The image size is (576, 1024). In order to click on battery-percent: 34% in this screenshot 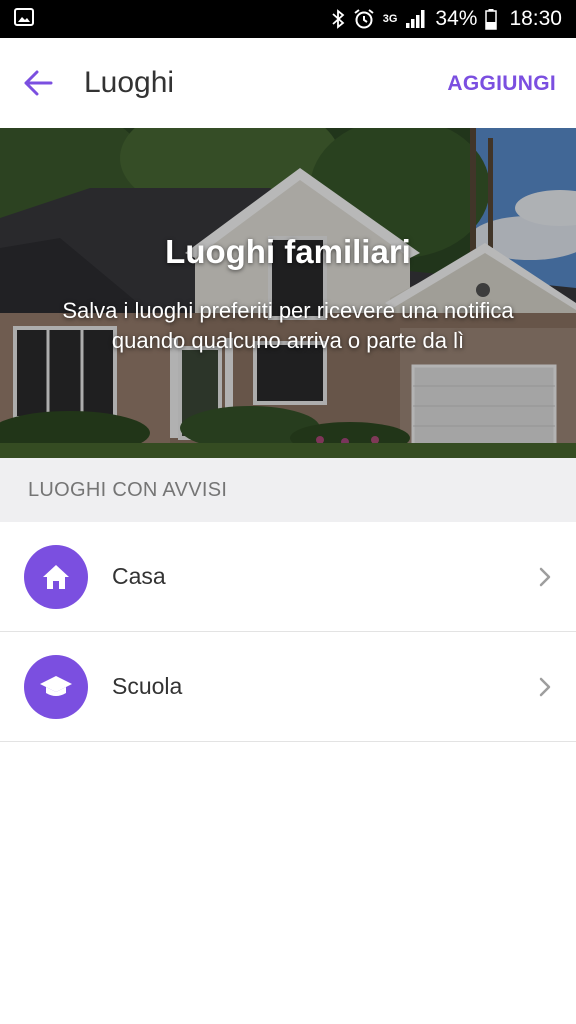, I will do `click(456, 18)`.